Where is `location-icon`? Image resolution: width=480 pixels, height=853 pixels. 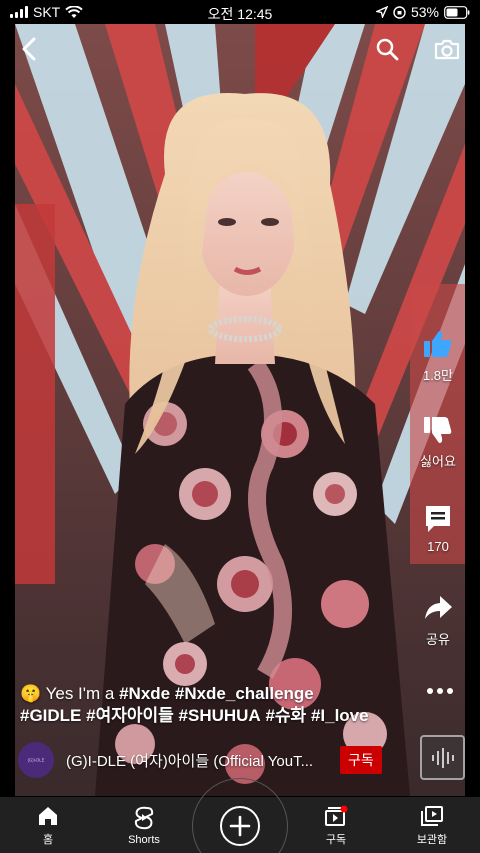 location-icon is located at coordinates (381, 12).